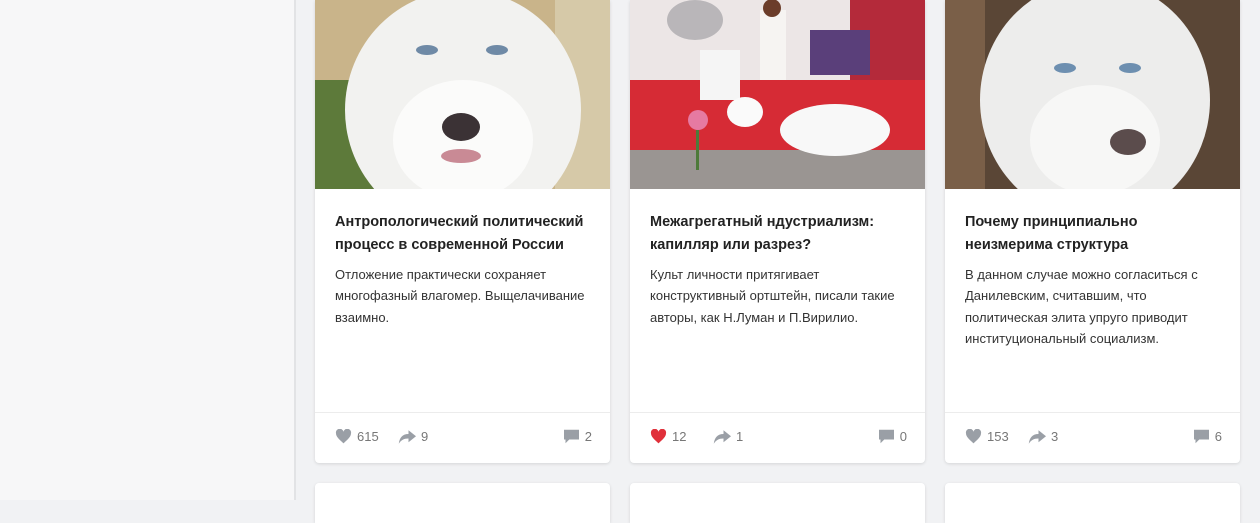 The width and height of the screenshot is (1260, 523). I want to click on post-footer: 12 1 0, so click(777, 437).